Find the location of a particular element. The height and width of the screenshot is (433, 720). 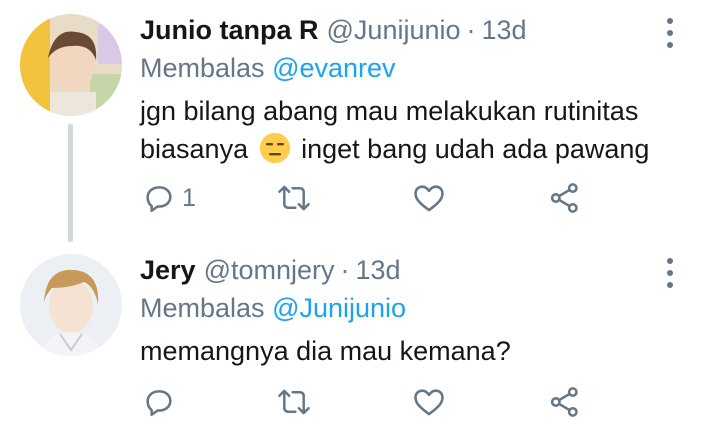

expressionless-face-icon is located at coordinates (274, 148).